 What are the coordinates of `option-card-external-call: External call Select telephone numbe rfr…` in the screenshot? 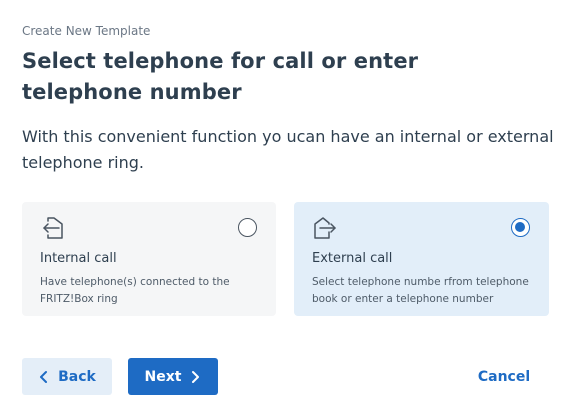 It's located at (421, 259).